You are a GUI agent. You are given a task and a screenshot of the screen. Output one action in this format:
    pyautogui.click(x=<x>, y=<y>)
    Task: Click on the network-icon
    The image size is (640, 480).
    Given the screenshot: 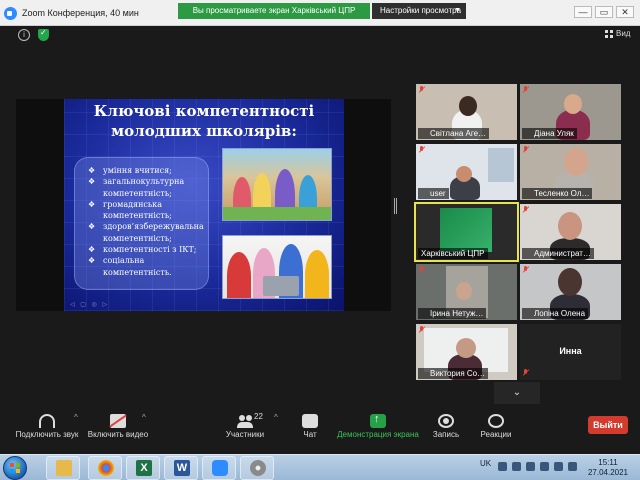 What is the action you would take?
    pyautogui.click(x=516, y=466)
    